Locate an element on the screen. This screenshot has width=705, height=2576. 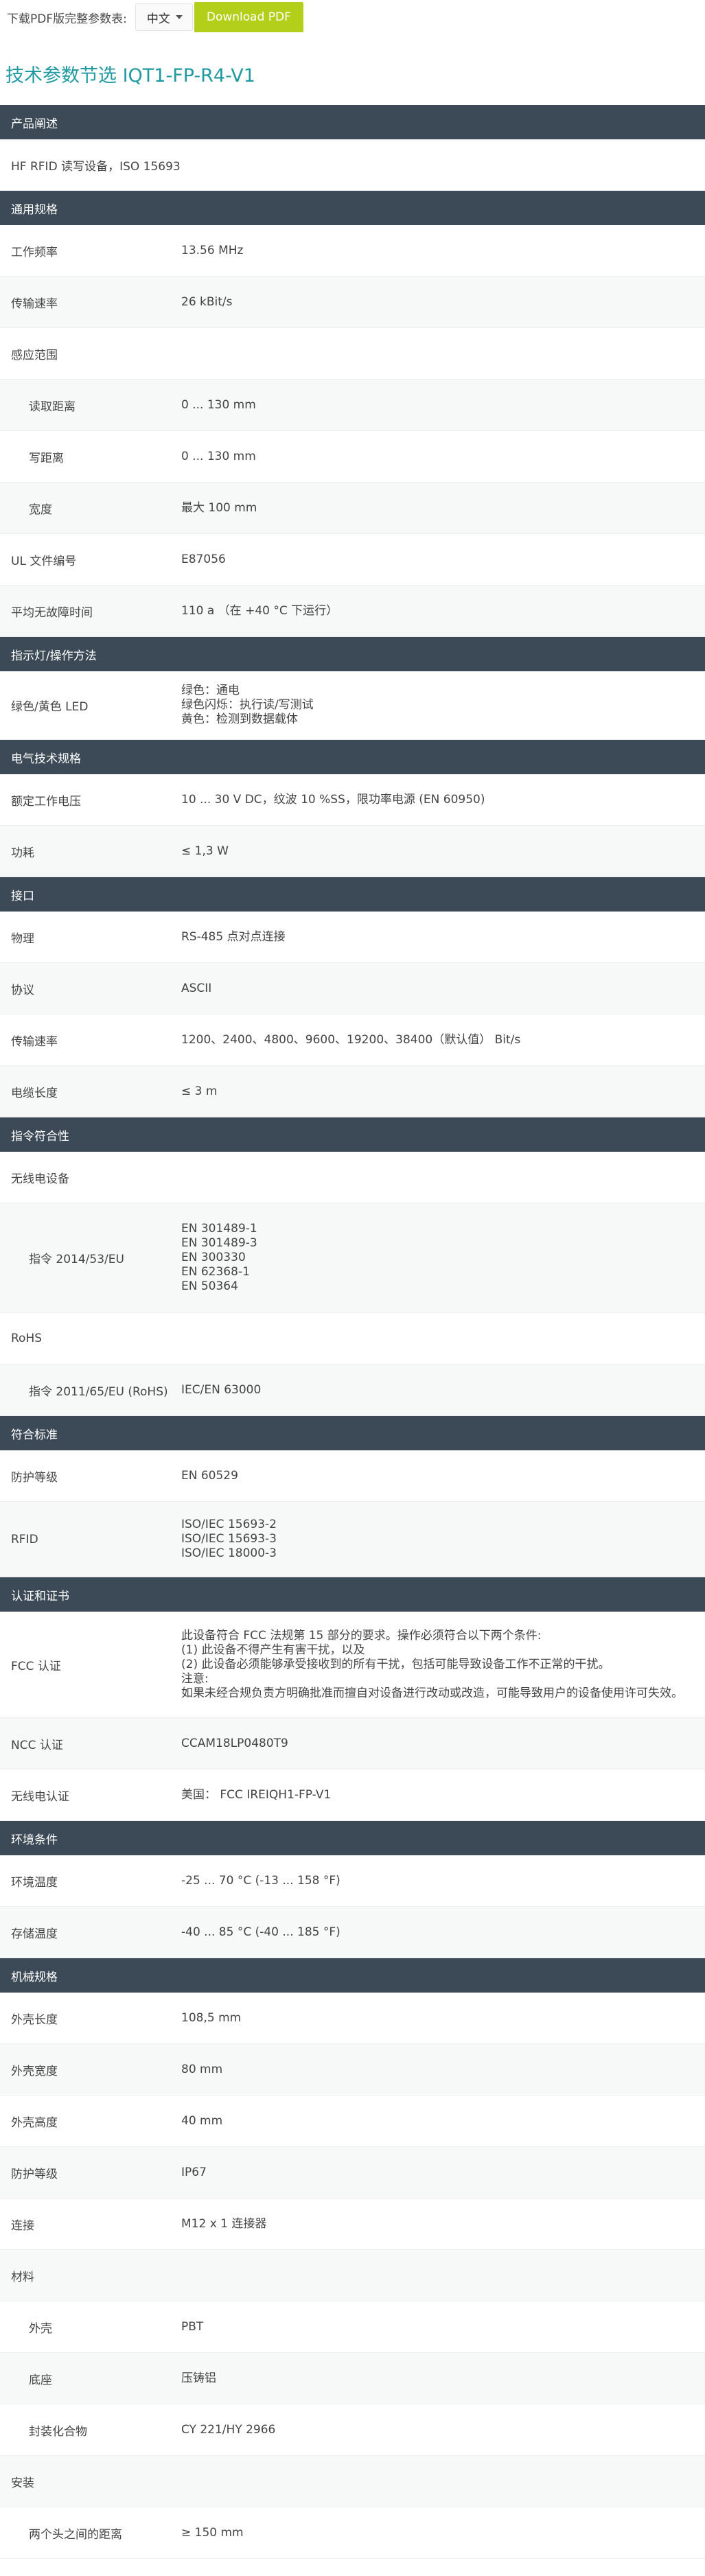
spec-row: 安装 is located at coordinates (352, 2481).